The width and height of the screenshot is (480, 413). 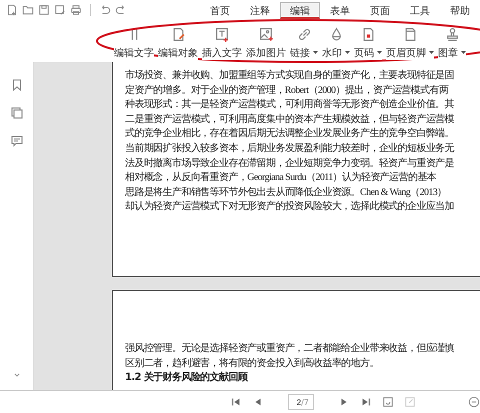 I want to click on text-line: 却认为轻资产运营模式下对无形资产的投资风险较大，选择此模式的企业应当加, so click(x=290, y=207).